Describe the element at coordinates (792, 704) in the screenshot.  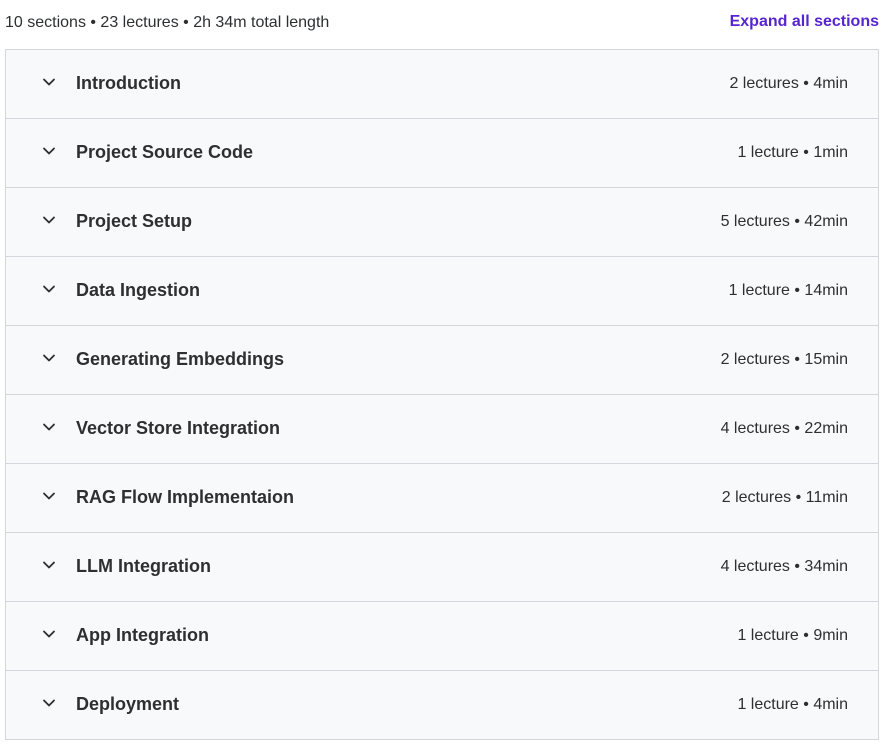
I see `section-meta: 1 lecture • 4min` at that location.